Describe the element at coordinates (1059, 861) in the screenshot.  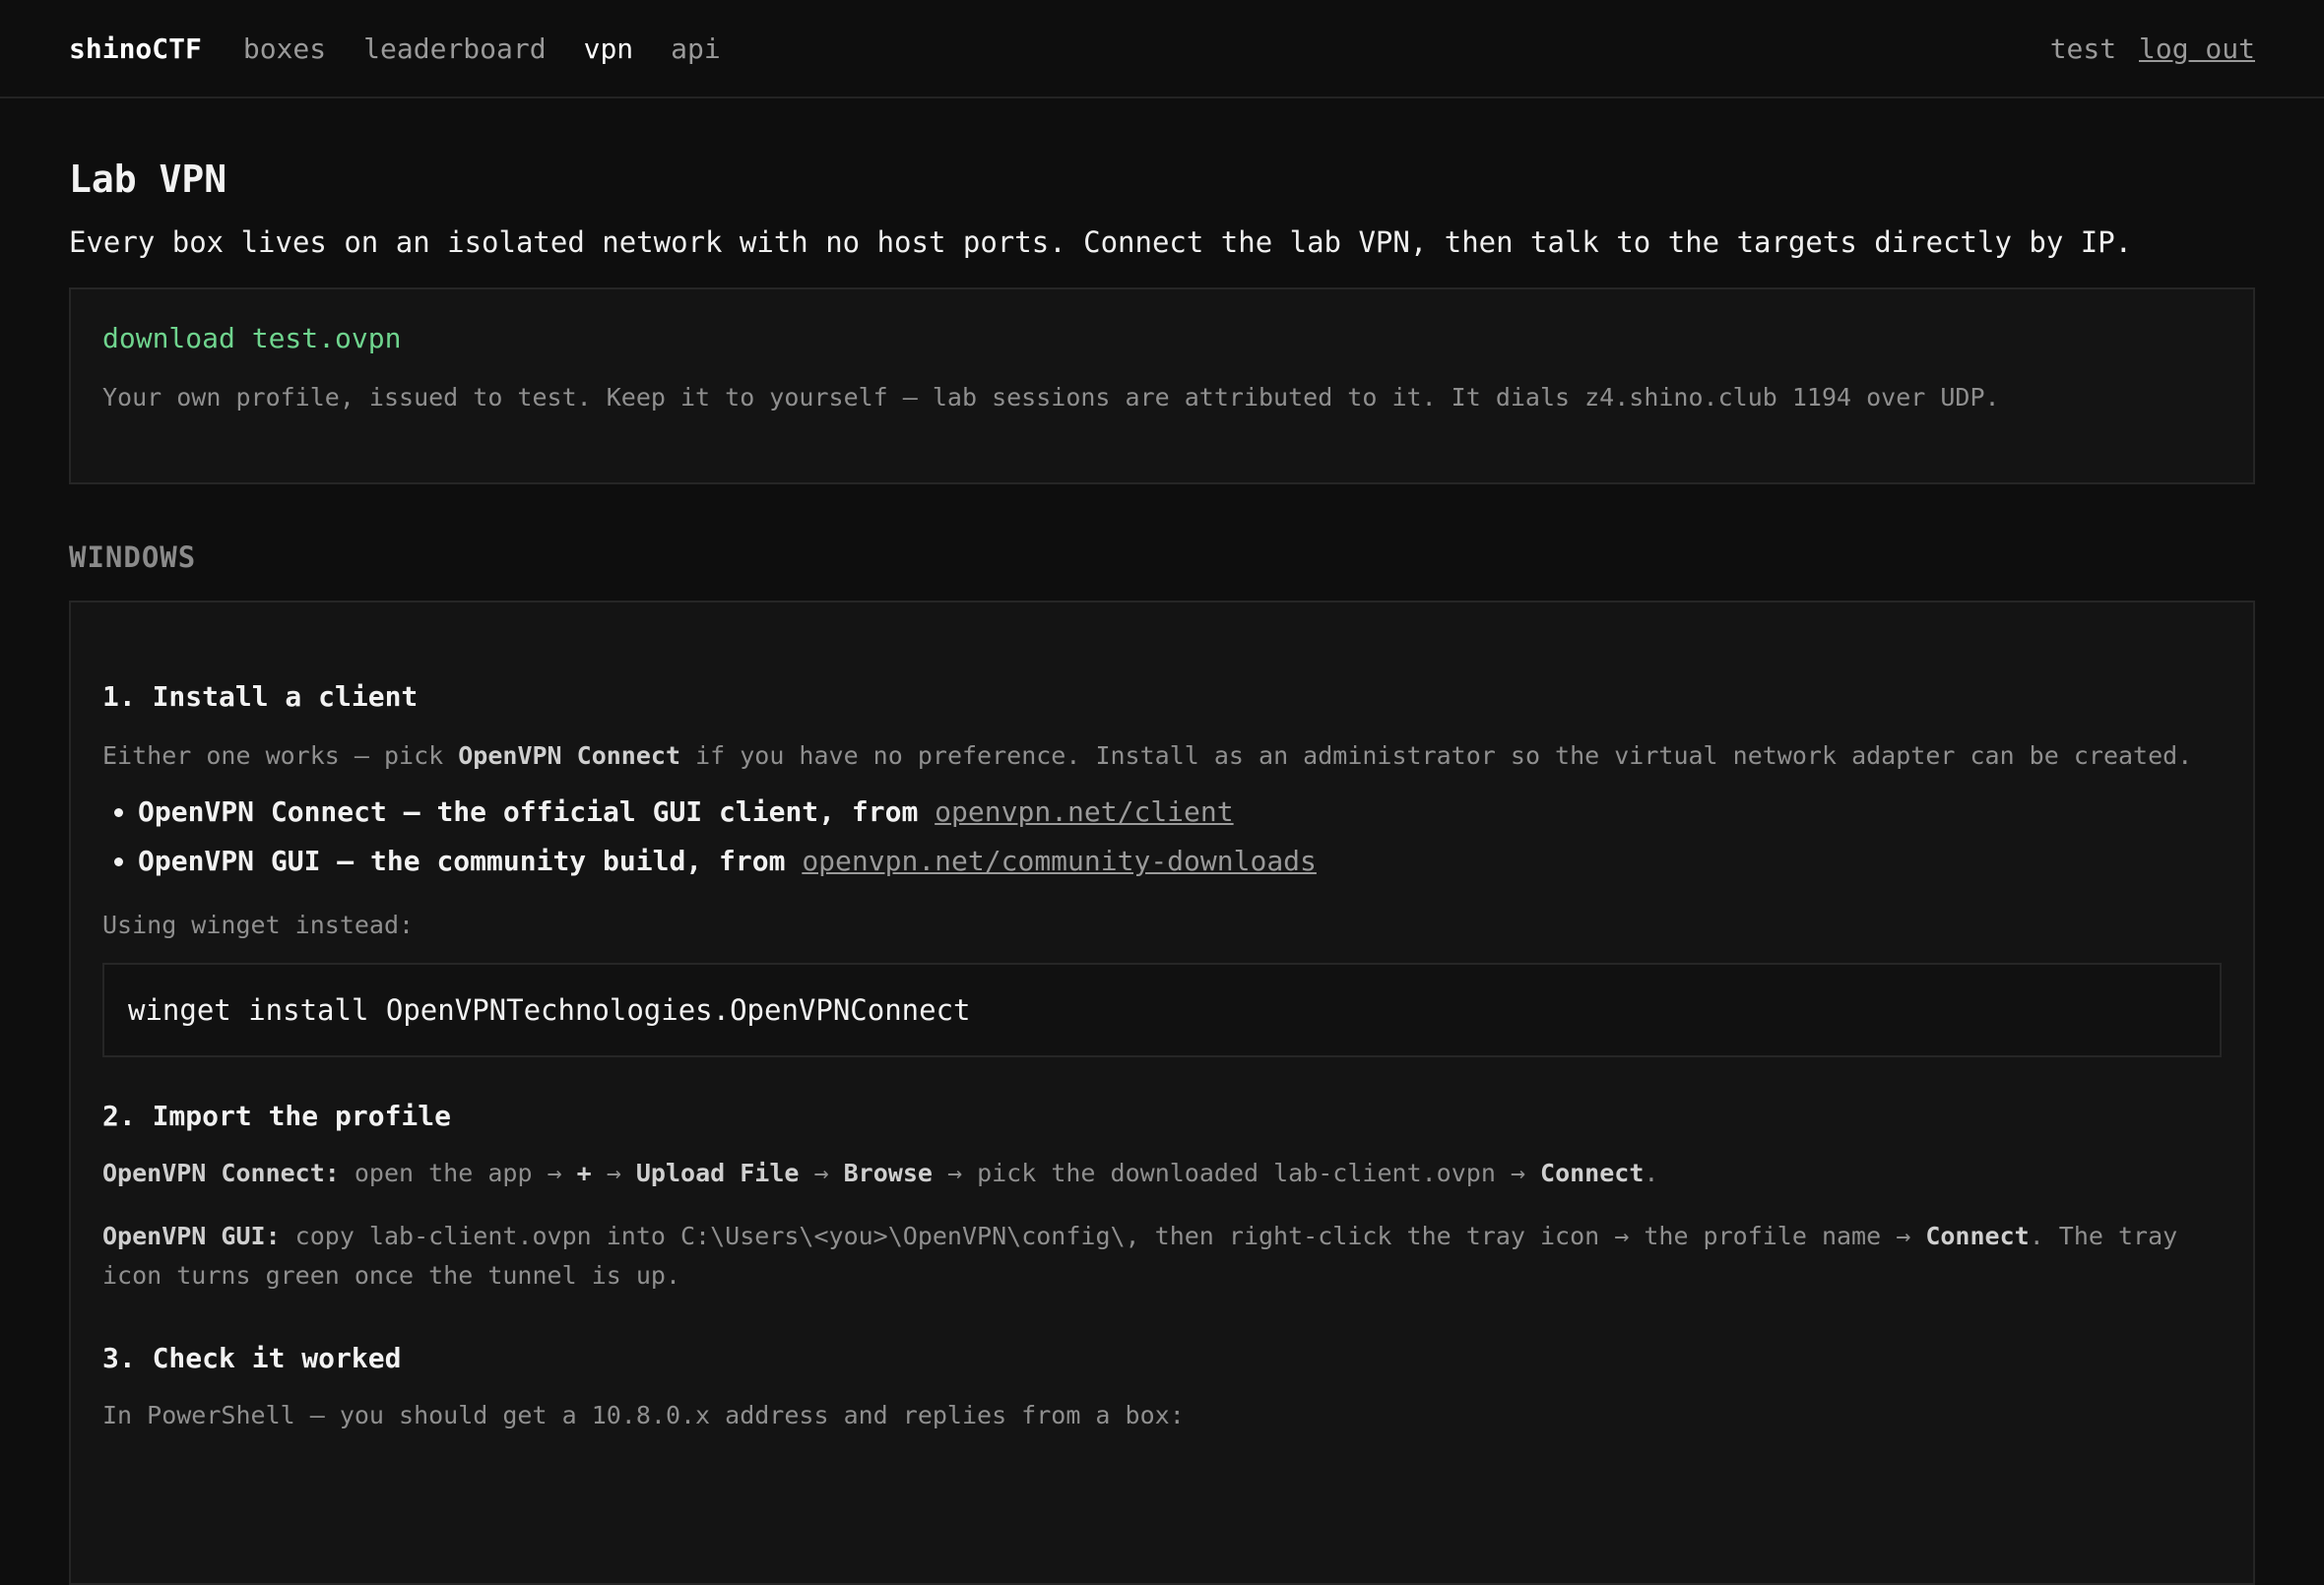
I see `client-url-link: openvpn.net/community-downloads` at that location.